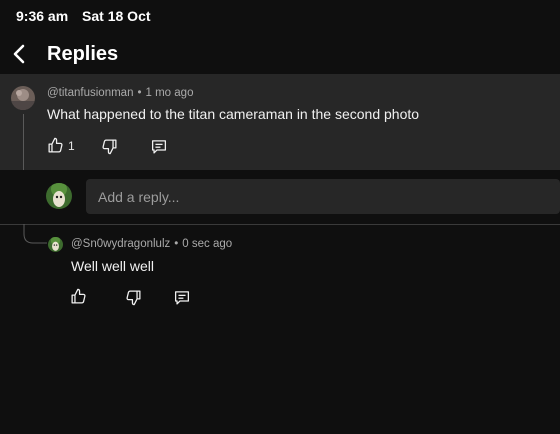  Describe the element at coordinates (35, 234) in the screenshot. I see `thread-connector` at that location.